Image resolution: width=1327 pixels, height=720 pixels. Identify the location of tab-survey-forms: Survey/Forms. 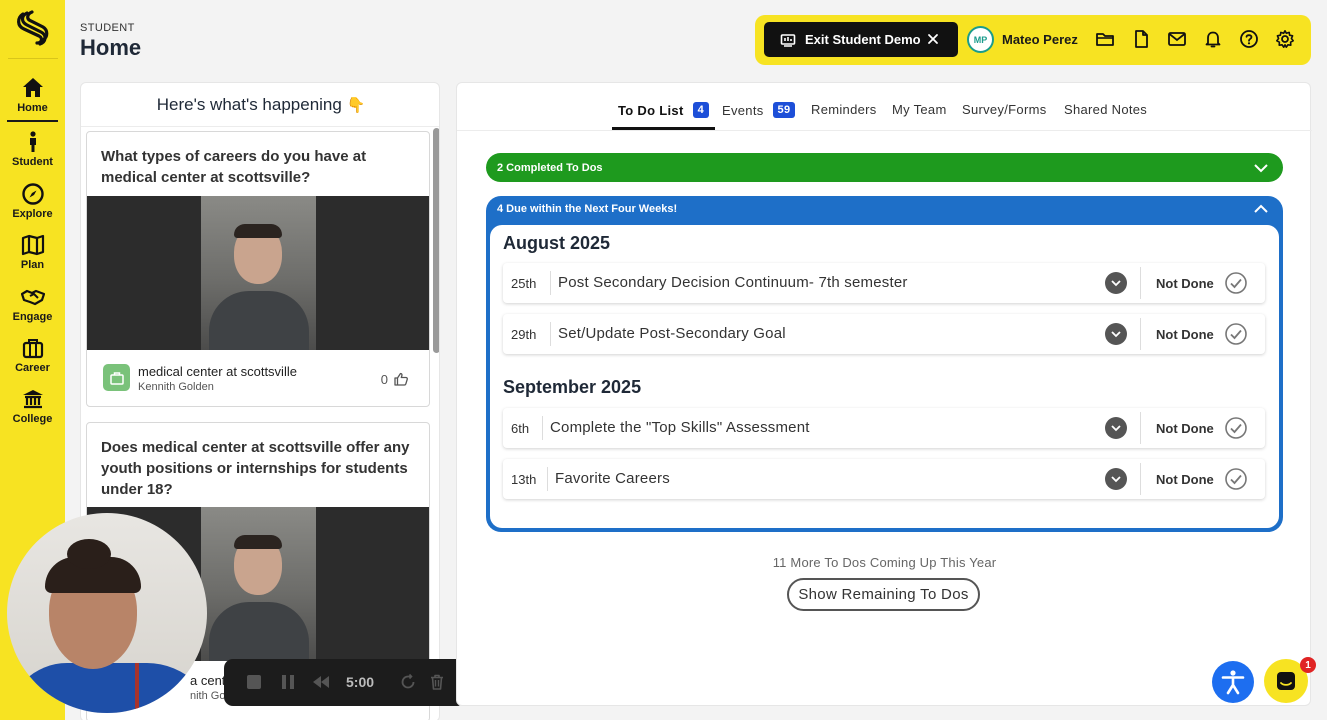
(1004, 109).